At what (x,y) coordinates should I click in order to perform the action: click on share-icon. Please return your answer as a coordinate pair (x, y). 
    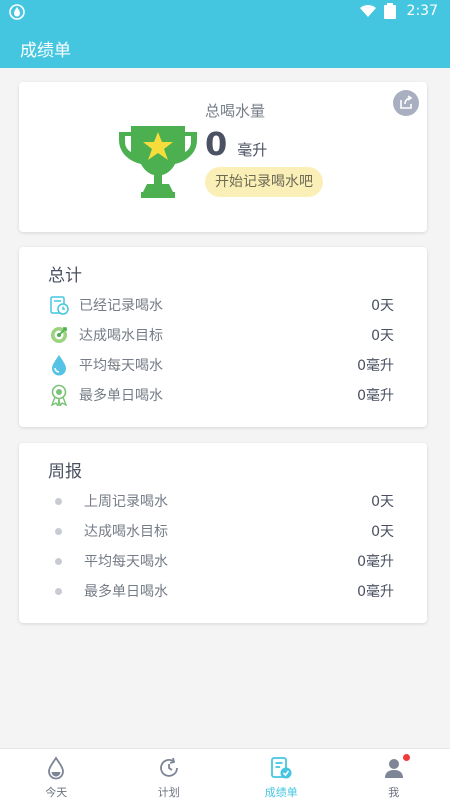
    Looking at the image, I should click on (406, 102).